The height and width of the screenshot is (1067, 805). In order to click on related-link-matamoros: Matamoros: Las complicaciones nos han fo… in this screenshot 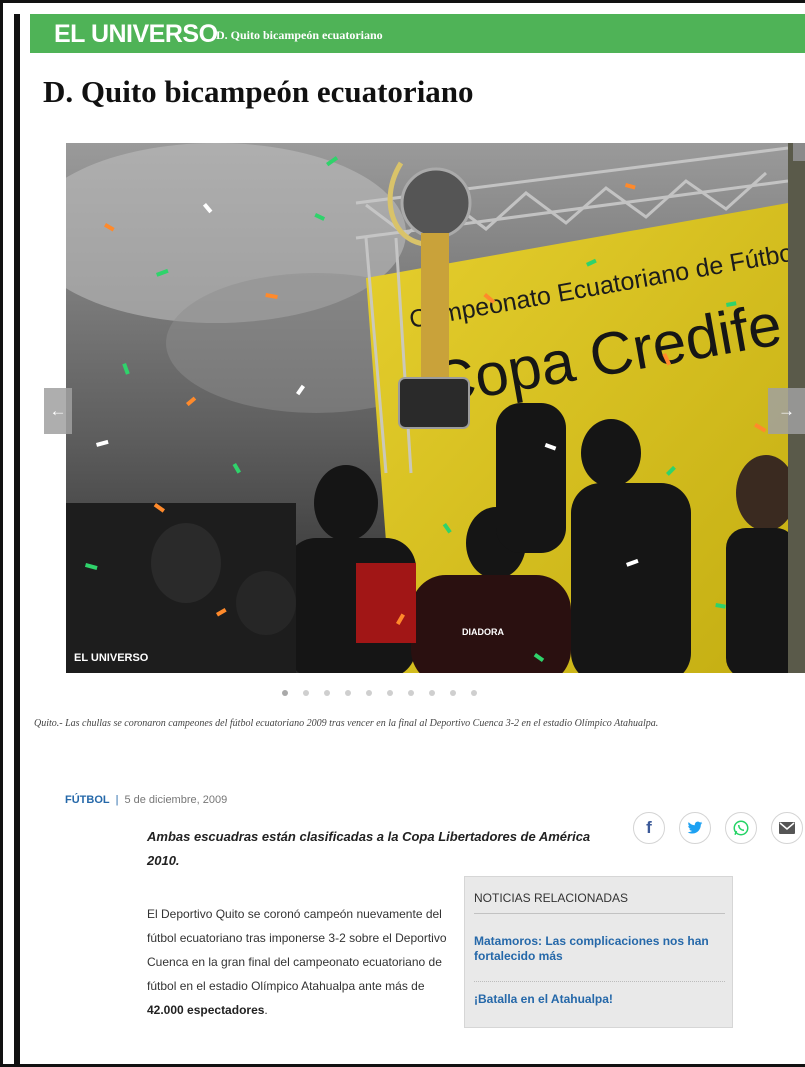, I will do `click(599, 949)`.